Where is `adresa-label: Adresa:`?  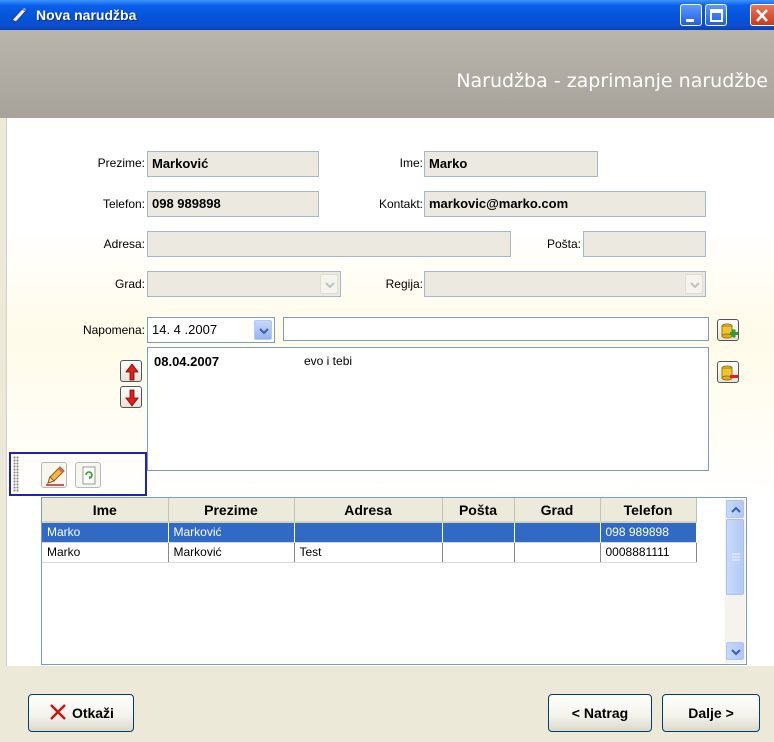 adresa-label: Adresa: is located at coordinates (124, 244).